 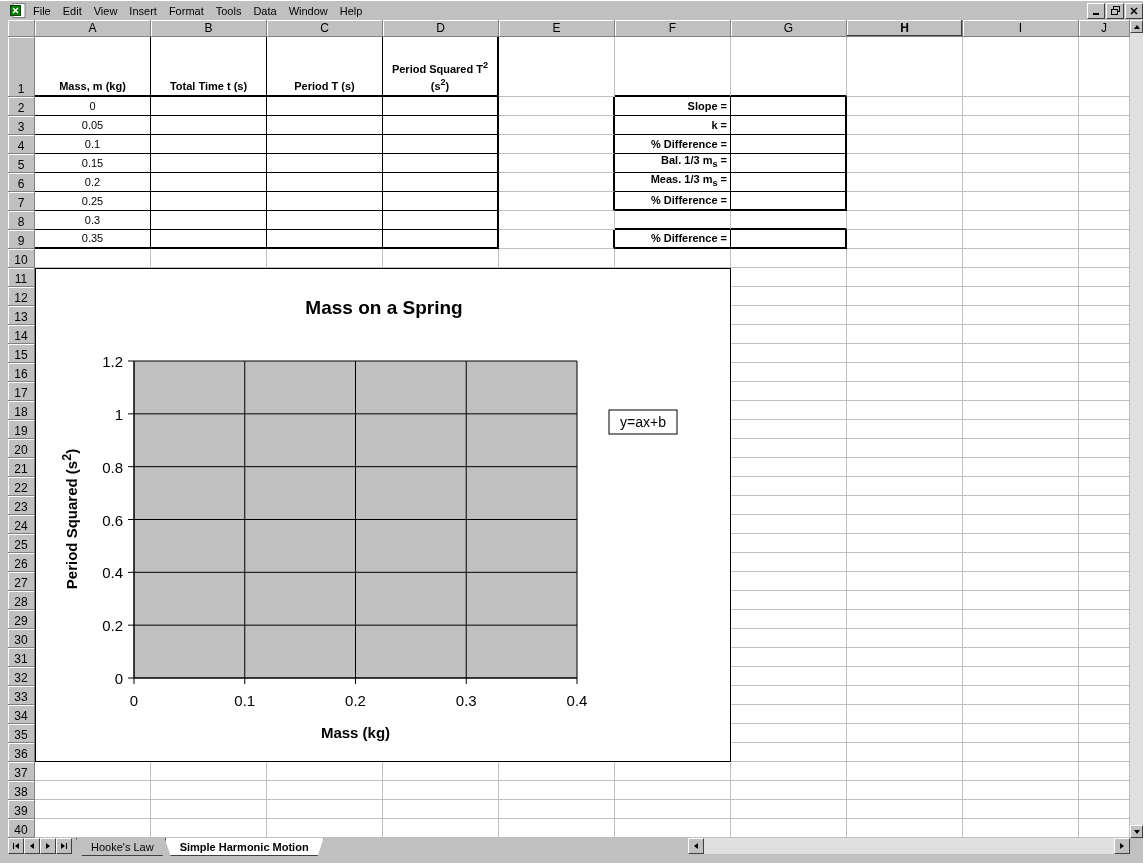 I want to click on close-button, so click(x=1134, y=10).